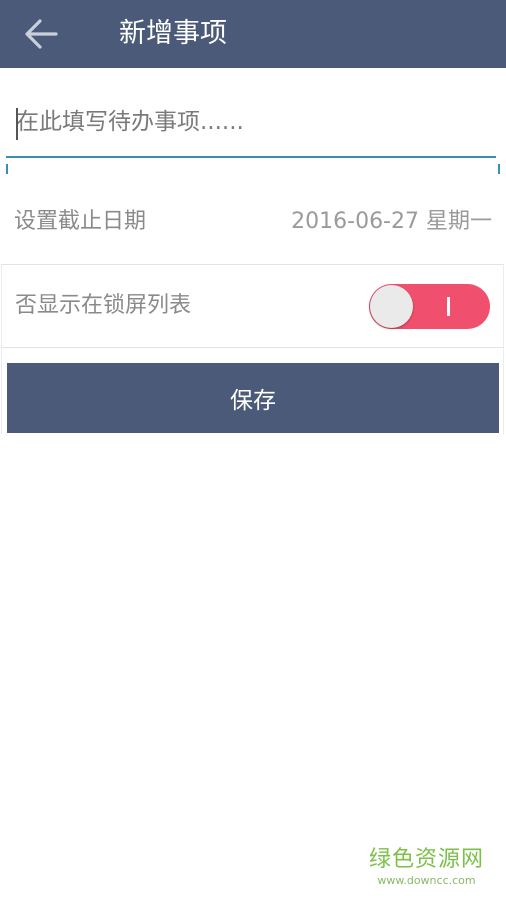  What do you see at coordinates (253, 220) in the screenshot?
I see `deadline-row: 设置截止日期 2016-06-27 星期一` at bounding box center [253, 220].